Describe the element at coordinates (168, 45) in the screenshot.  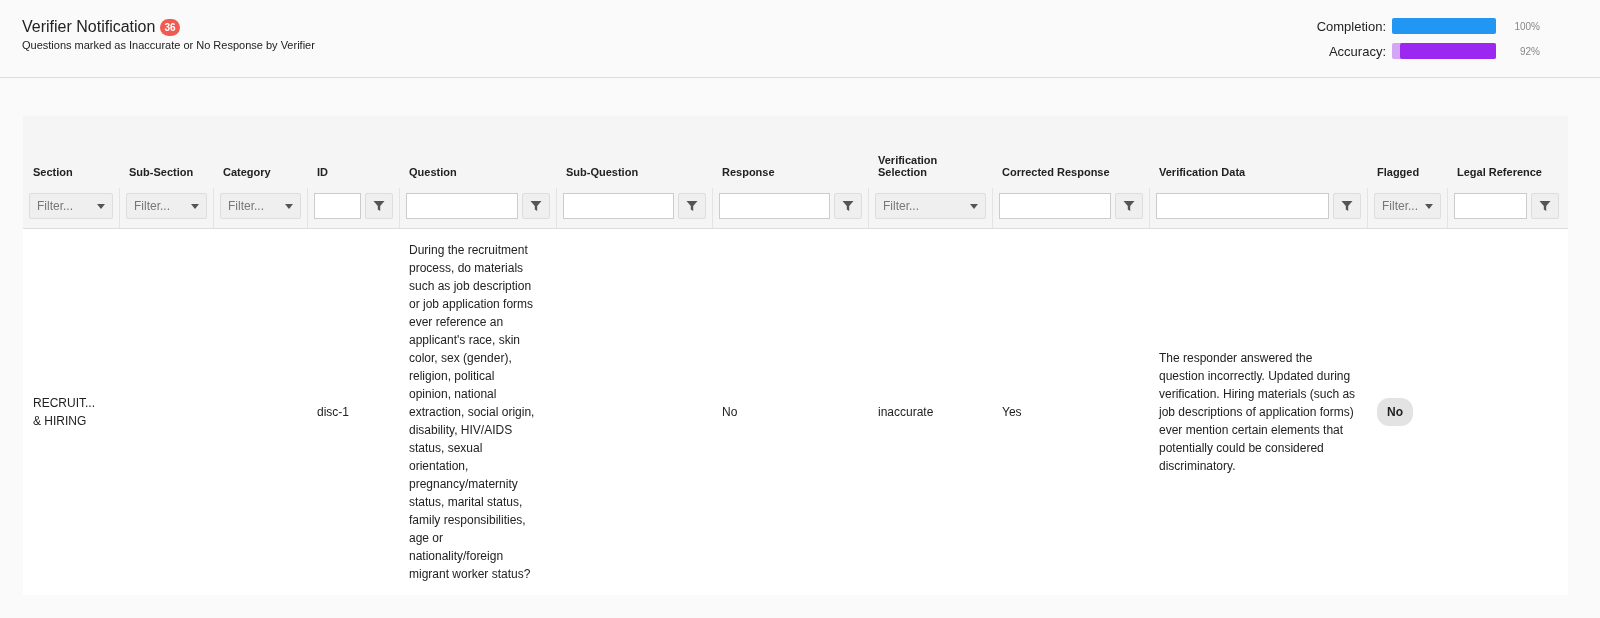
I see `page-subtitle: Questions marked as Inaccurate or No Response by Verifier` at that location.